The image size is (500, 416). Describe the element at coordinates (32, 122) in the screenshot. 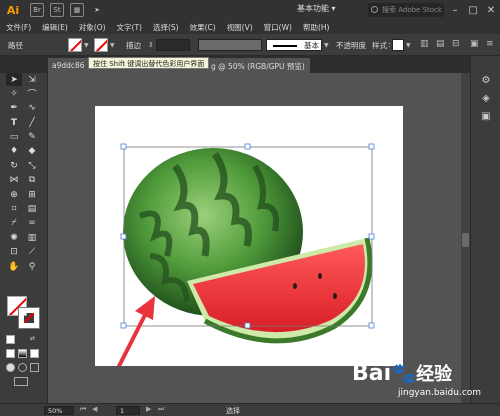

I see `line-tool-icon: ╱` at that location.